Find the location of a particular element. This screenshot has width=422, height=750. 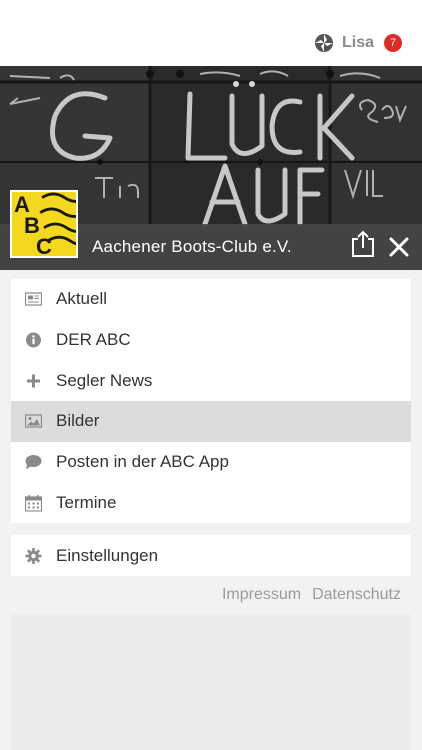

menu-item-segler-news: Segler News is located at coordinates (211, 380).